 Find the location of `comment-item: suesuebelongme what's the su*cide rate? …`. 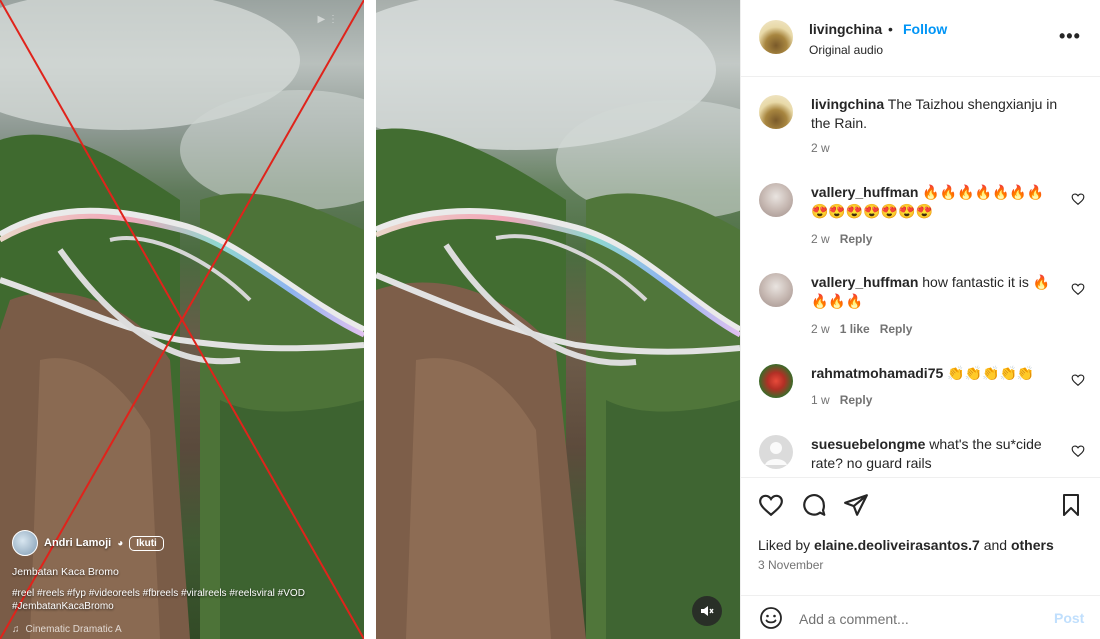

comment-item: suesuebelongme what's the su*cide rate? … is located at coordinates (920, 455).